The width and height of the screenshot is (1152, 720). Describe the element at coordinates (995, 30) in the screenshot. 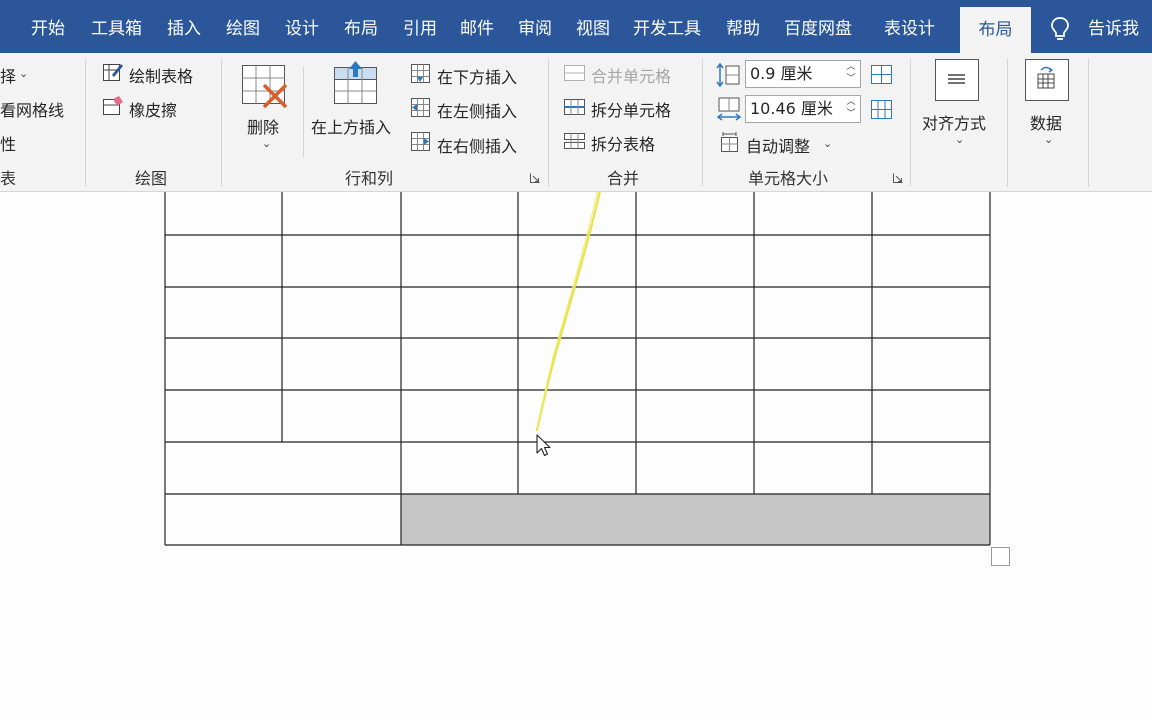

I see `tab-table-layout: 布局` at that location.